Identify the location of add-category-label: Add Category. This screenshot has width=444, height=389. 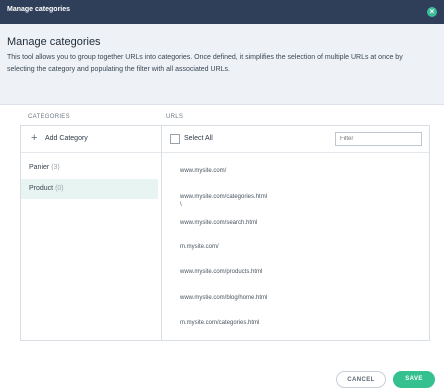
(66, 138).